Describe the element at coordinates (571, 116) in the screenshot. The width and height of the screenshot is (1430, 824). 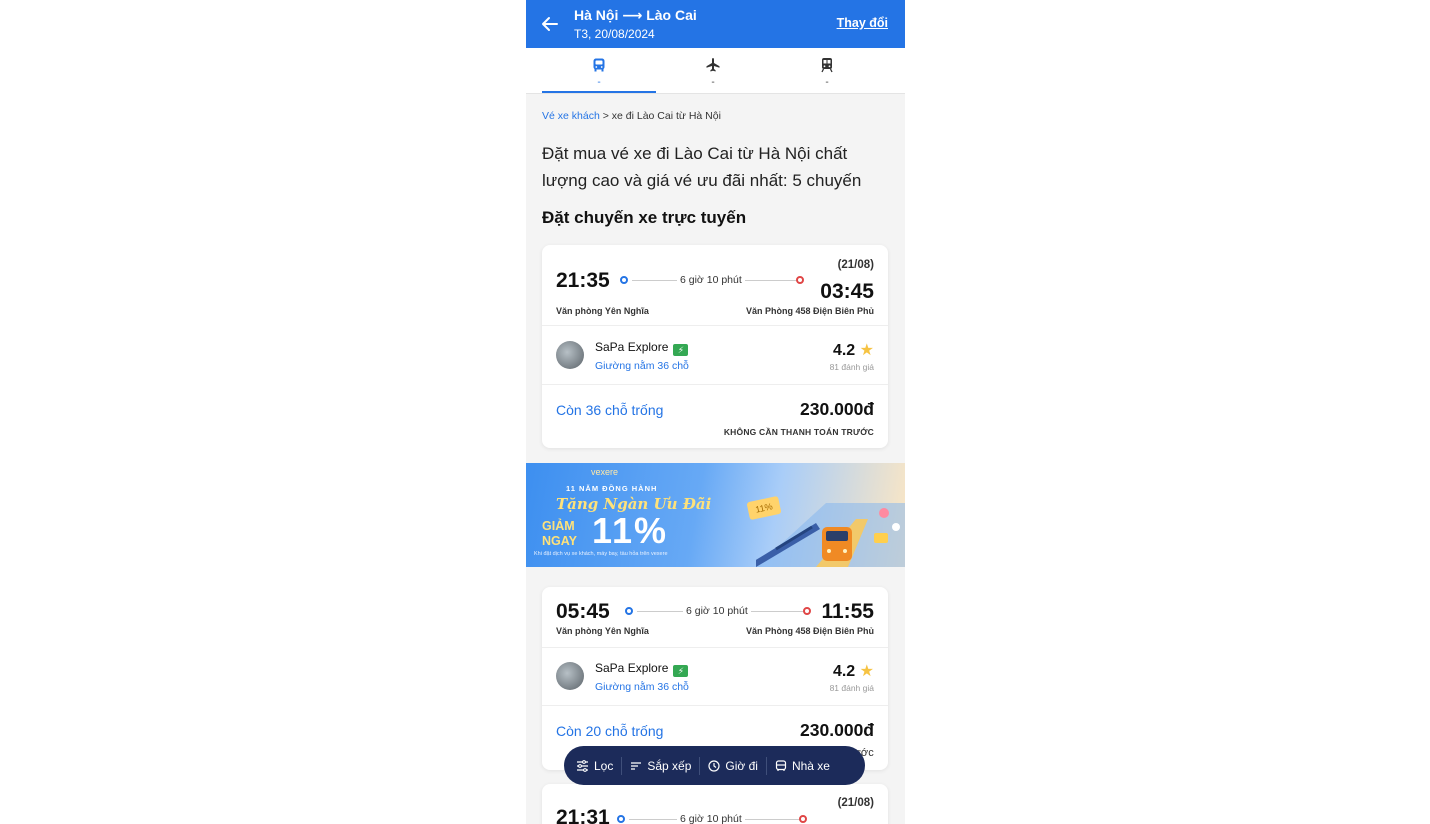
I see `breadcrumb-link-bus-tickets: Vé xe khách` at that location.